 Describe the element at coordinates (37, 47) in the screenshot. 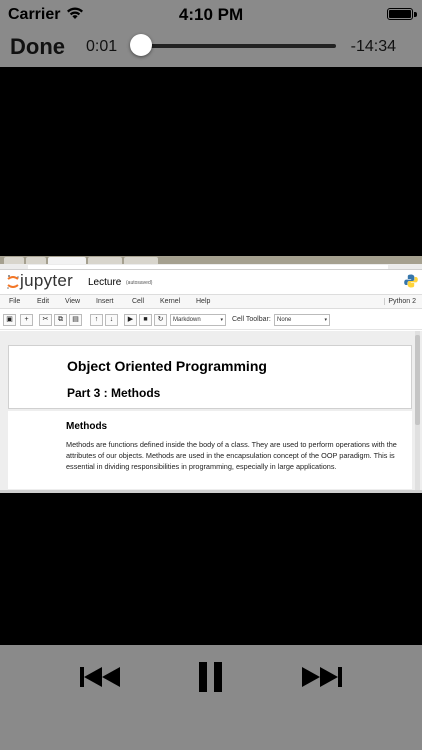

I see `done-button: Done` at that location.